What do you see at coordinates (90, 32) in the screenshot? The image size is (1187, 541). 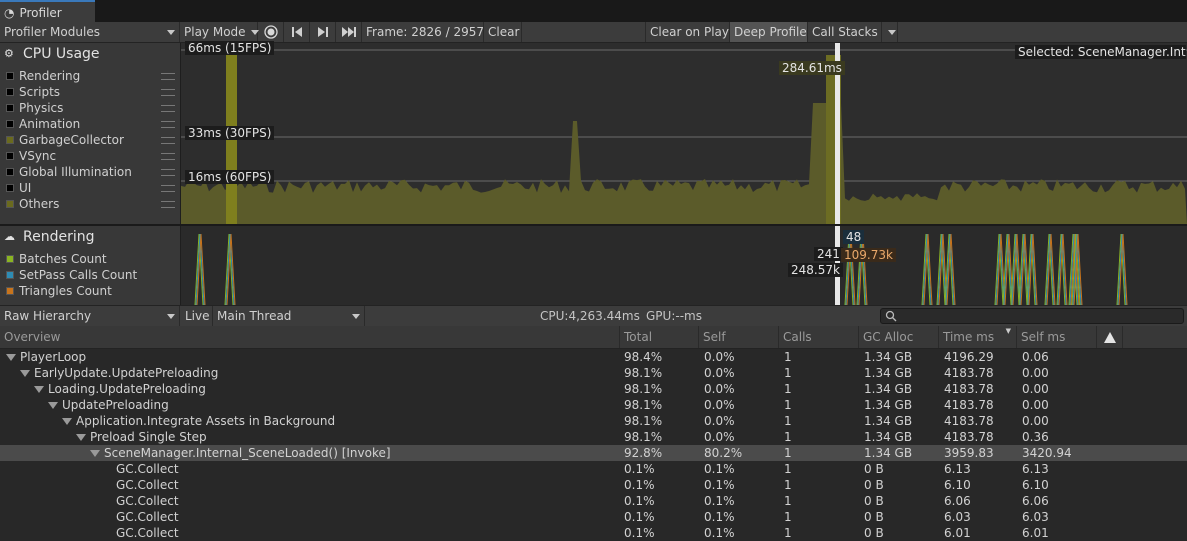 I see `profiler-modules-dropdown: Profiler Modules` at bounding box center [90, 32].